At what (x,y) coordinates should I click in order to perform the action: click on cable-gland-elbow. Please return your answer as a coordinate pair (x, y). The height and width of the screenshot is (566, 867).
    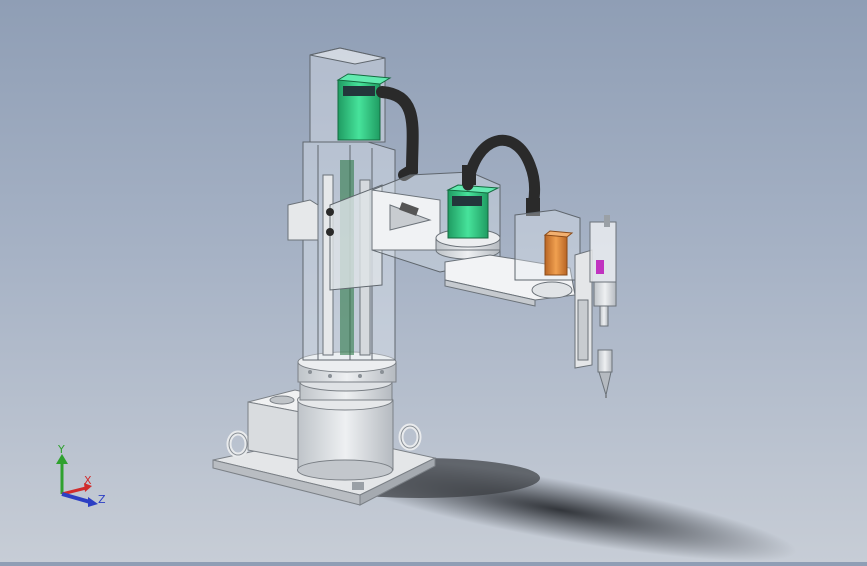
    Looking at the image, I should click on (469, 175).